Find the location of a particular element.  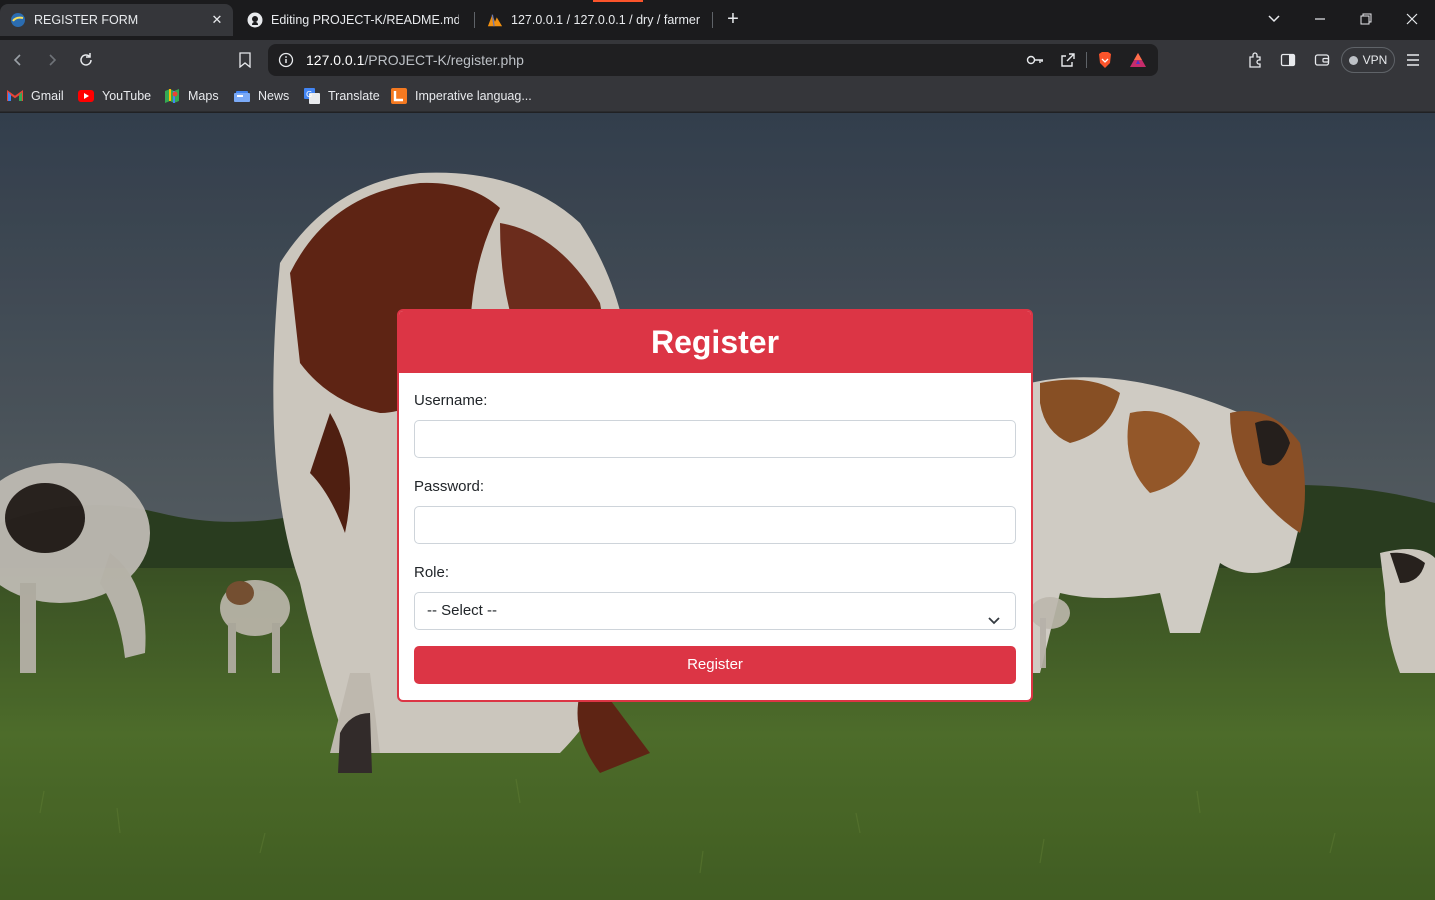

bookmark-news: News is located at coordinates (261, 96).